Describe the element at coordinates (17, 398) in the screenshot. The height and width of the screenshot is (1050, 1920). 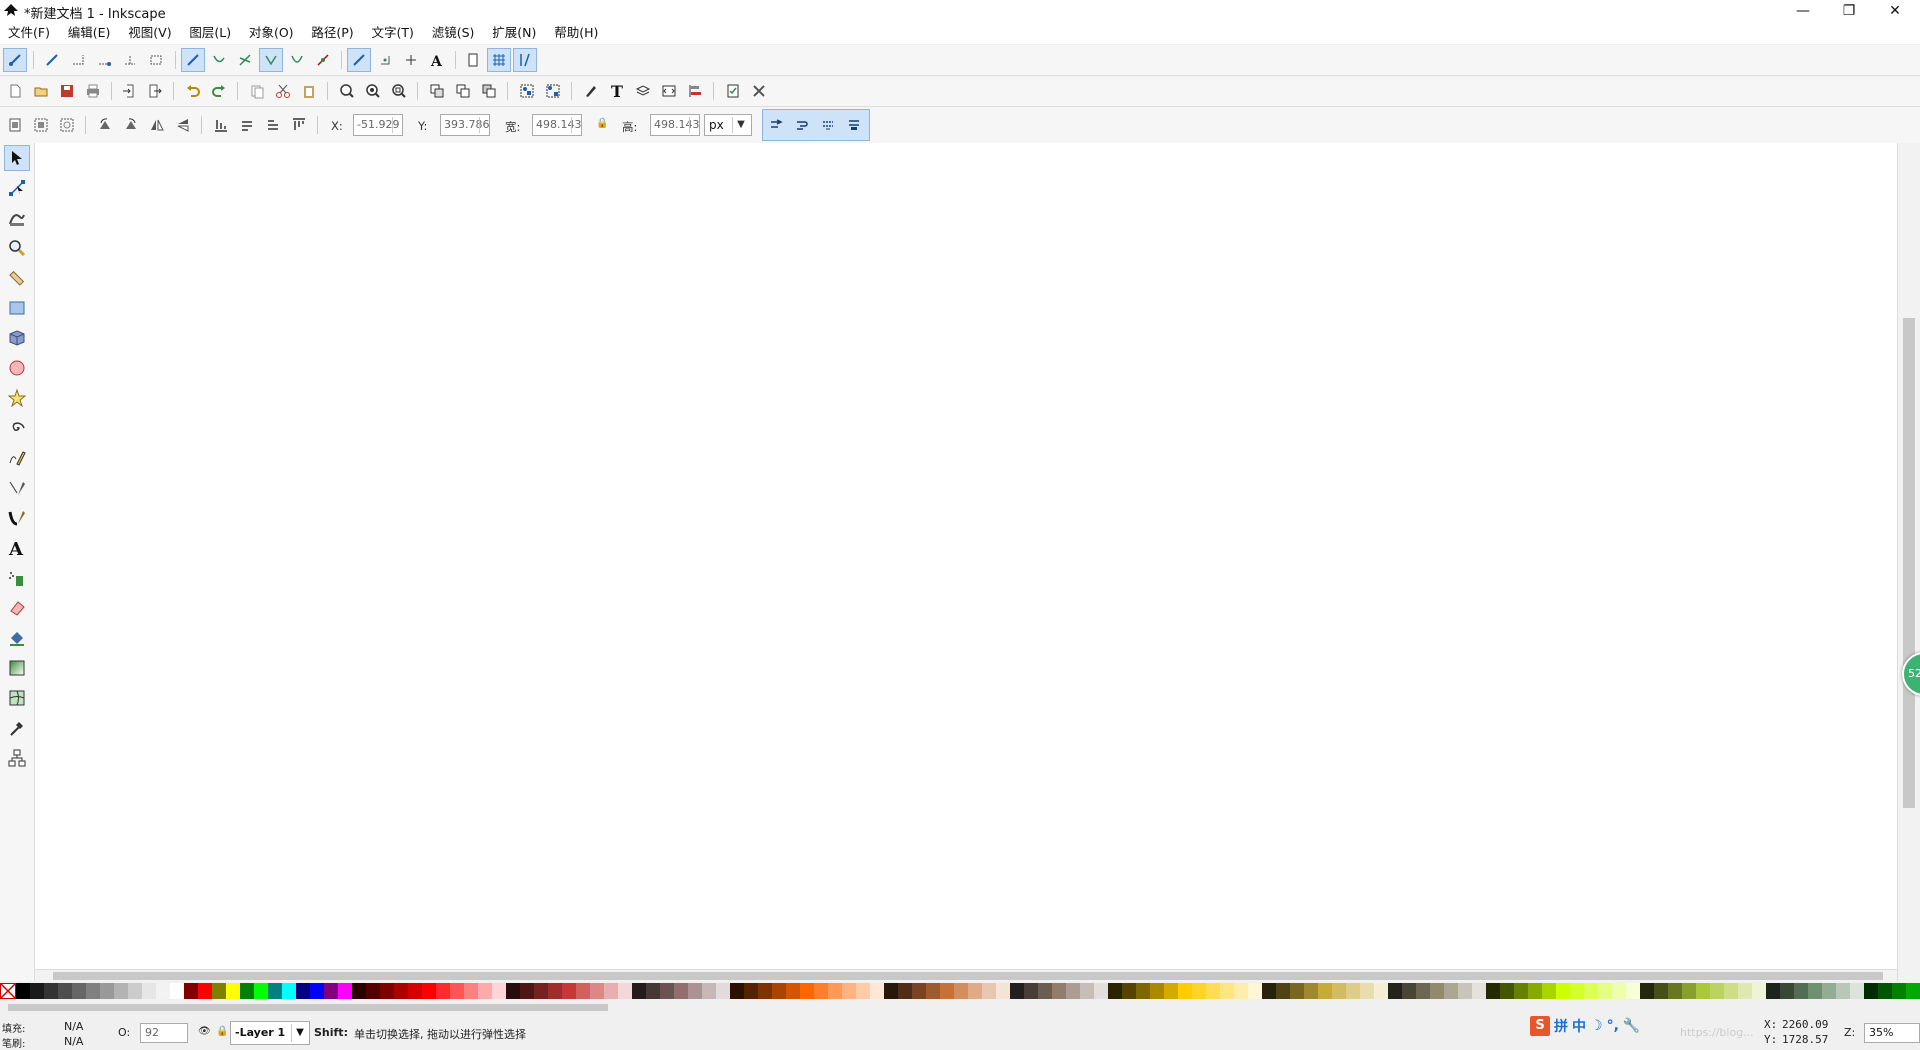
I see `star-tool-icon` at that location.